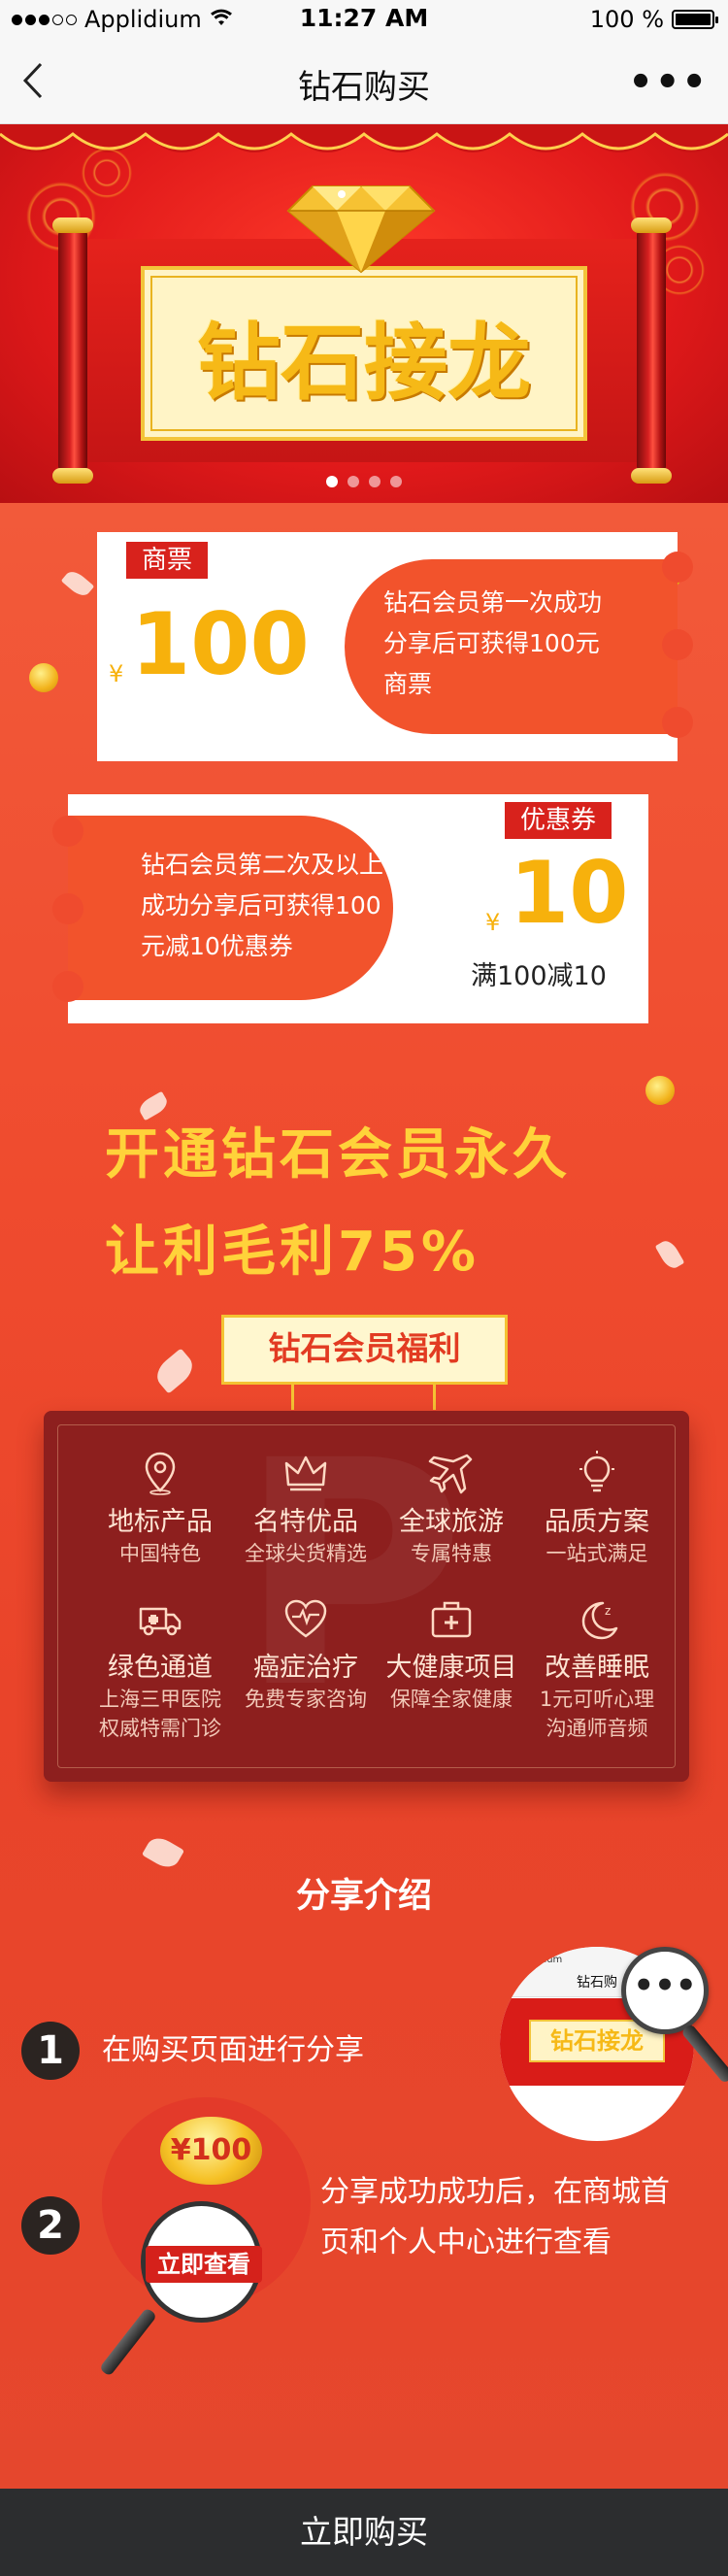 This screenshot has width=728, height=2576. I want to click on benefit-item: 大健康项目 保障全家健康, so click(451, 1654).